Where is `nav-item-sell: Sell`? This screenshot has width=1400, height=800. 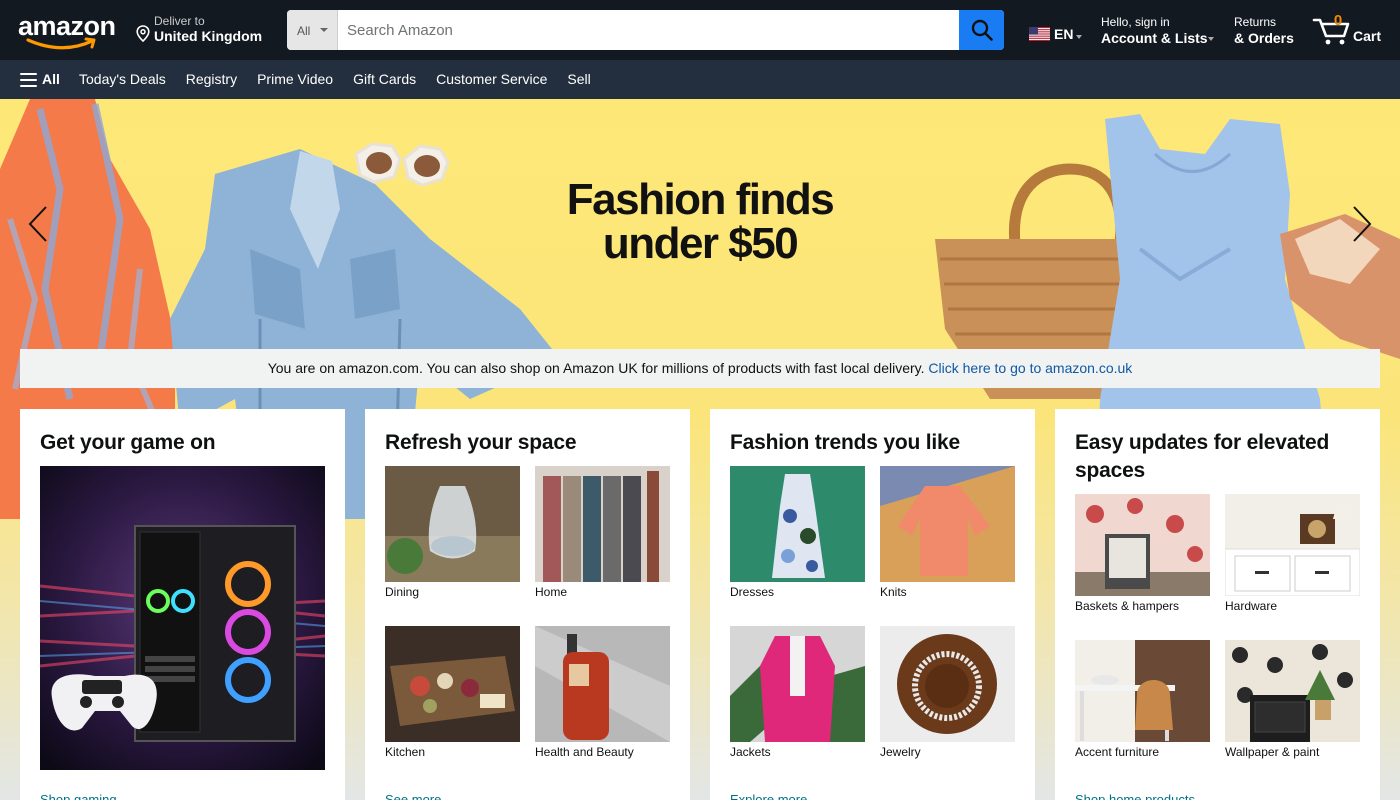
nav-item-sell: Sell is located at coordinates (578, 79).